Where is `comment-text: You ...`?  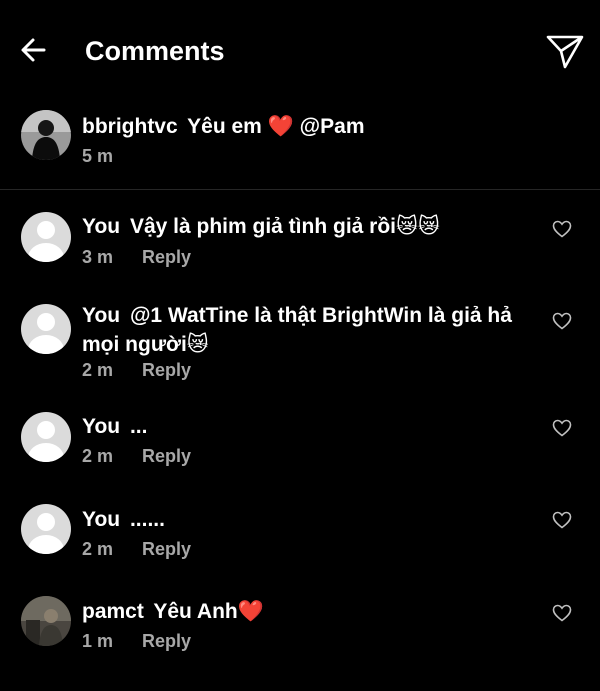
comment-text: You ... is located at coordinates (307, 426).